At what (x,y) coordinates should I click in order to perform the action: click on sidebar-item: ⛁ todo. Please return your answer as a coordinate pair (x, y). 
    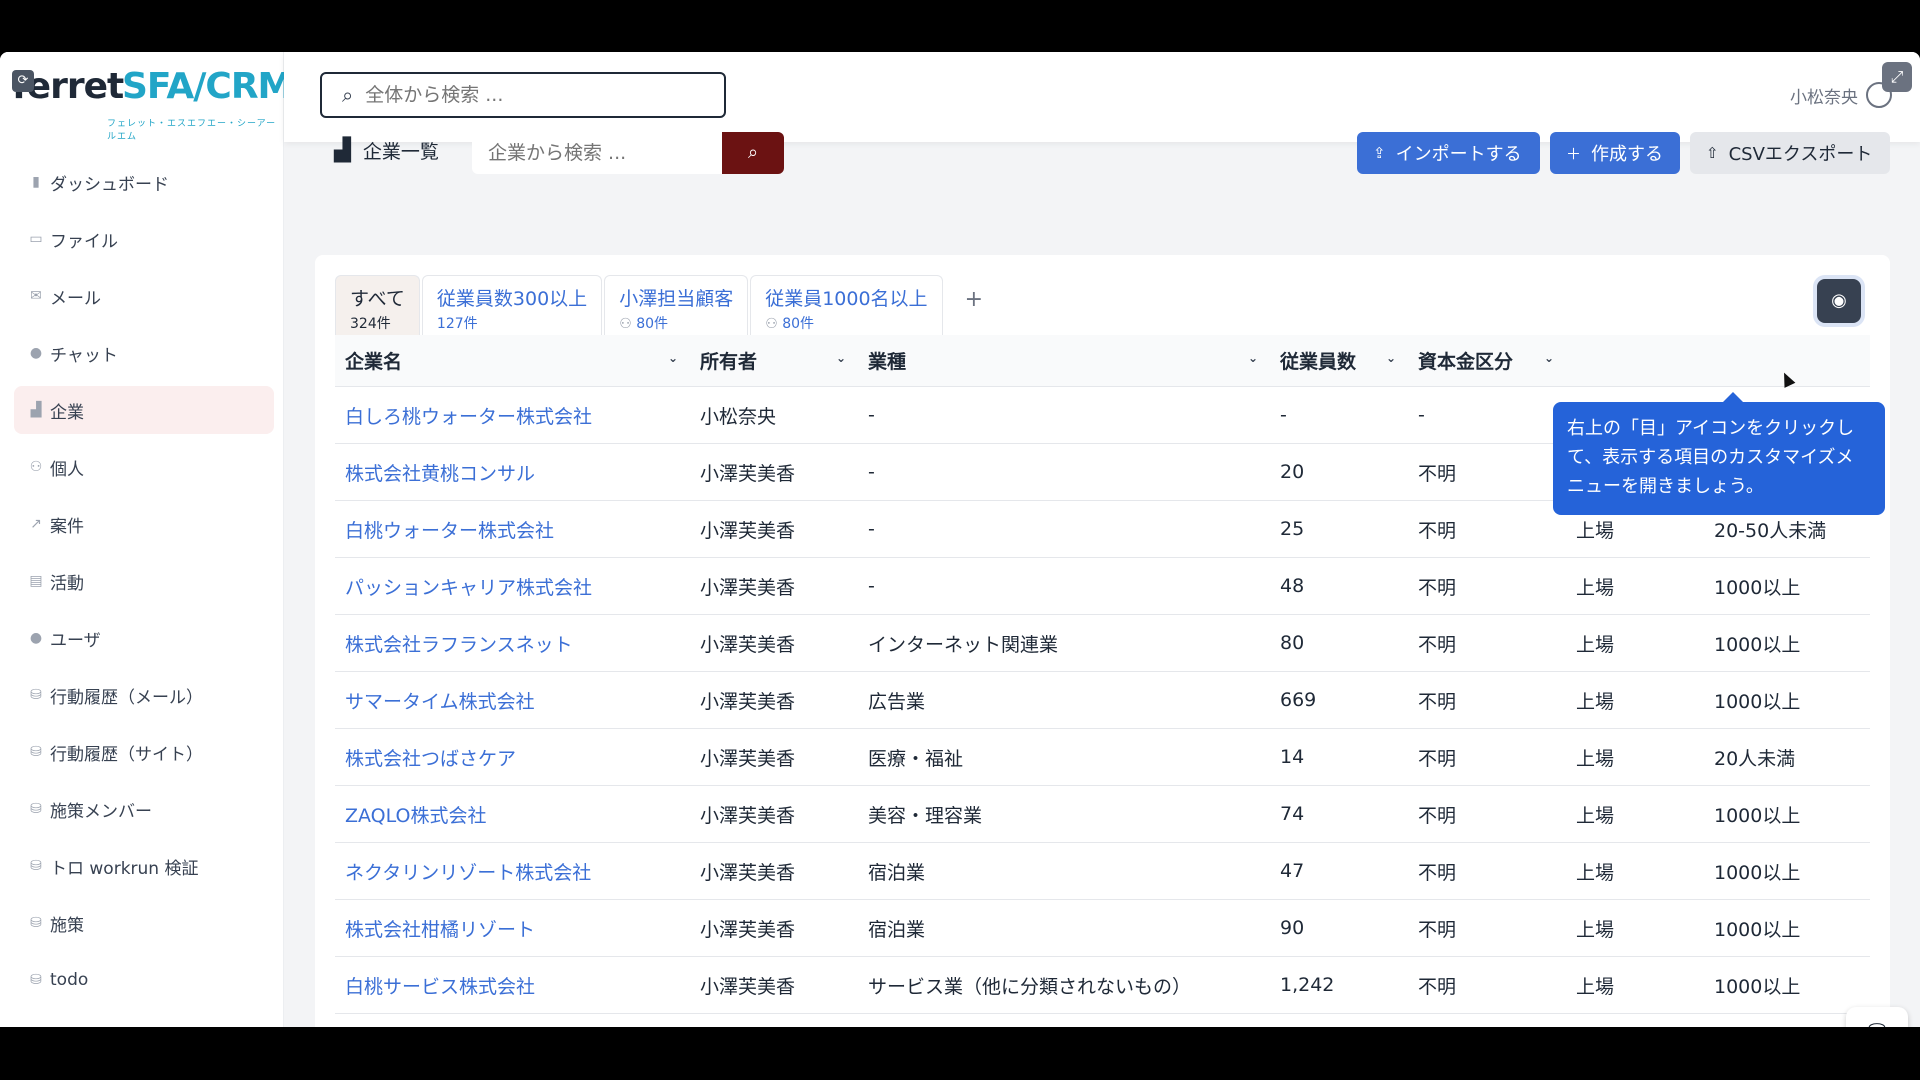
    Looking at the image, I should click on (144, 980).